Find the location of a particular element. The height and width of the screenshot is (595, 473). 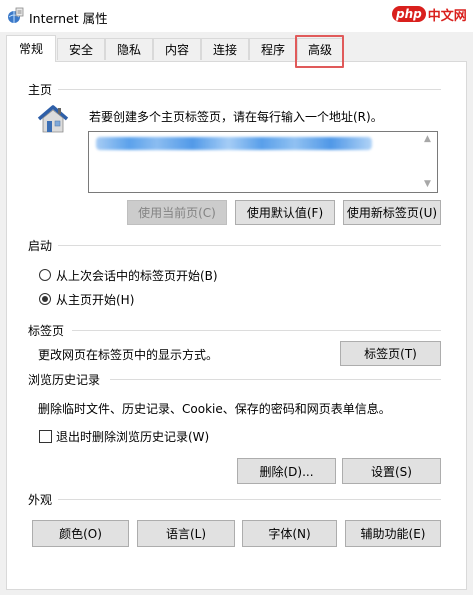

tabs-divider is located at coordinates (256, 330).